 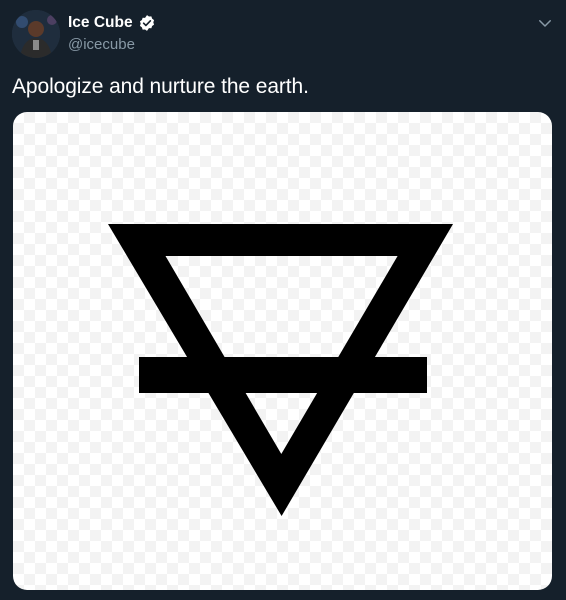 What do you see at coordinates (101, 44) in the screenshot?
I see `author-handle: @icecube` at bounding box center [101, 44].